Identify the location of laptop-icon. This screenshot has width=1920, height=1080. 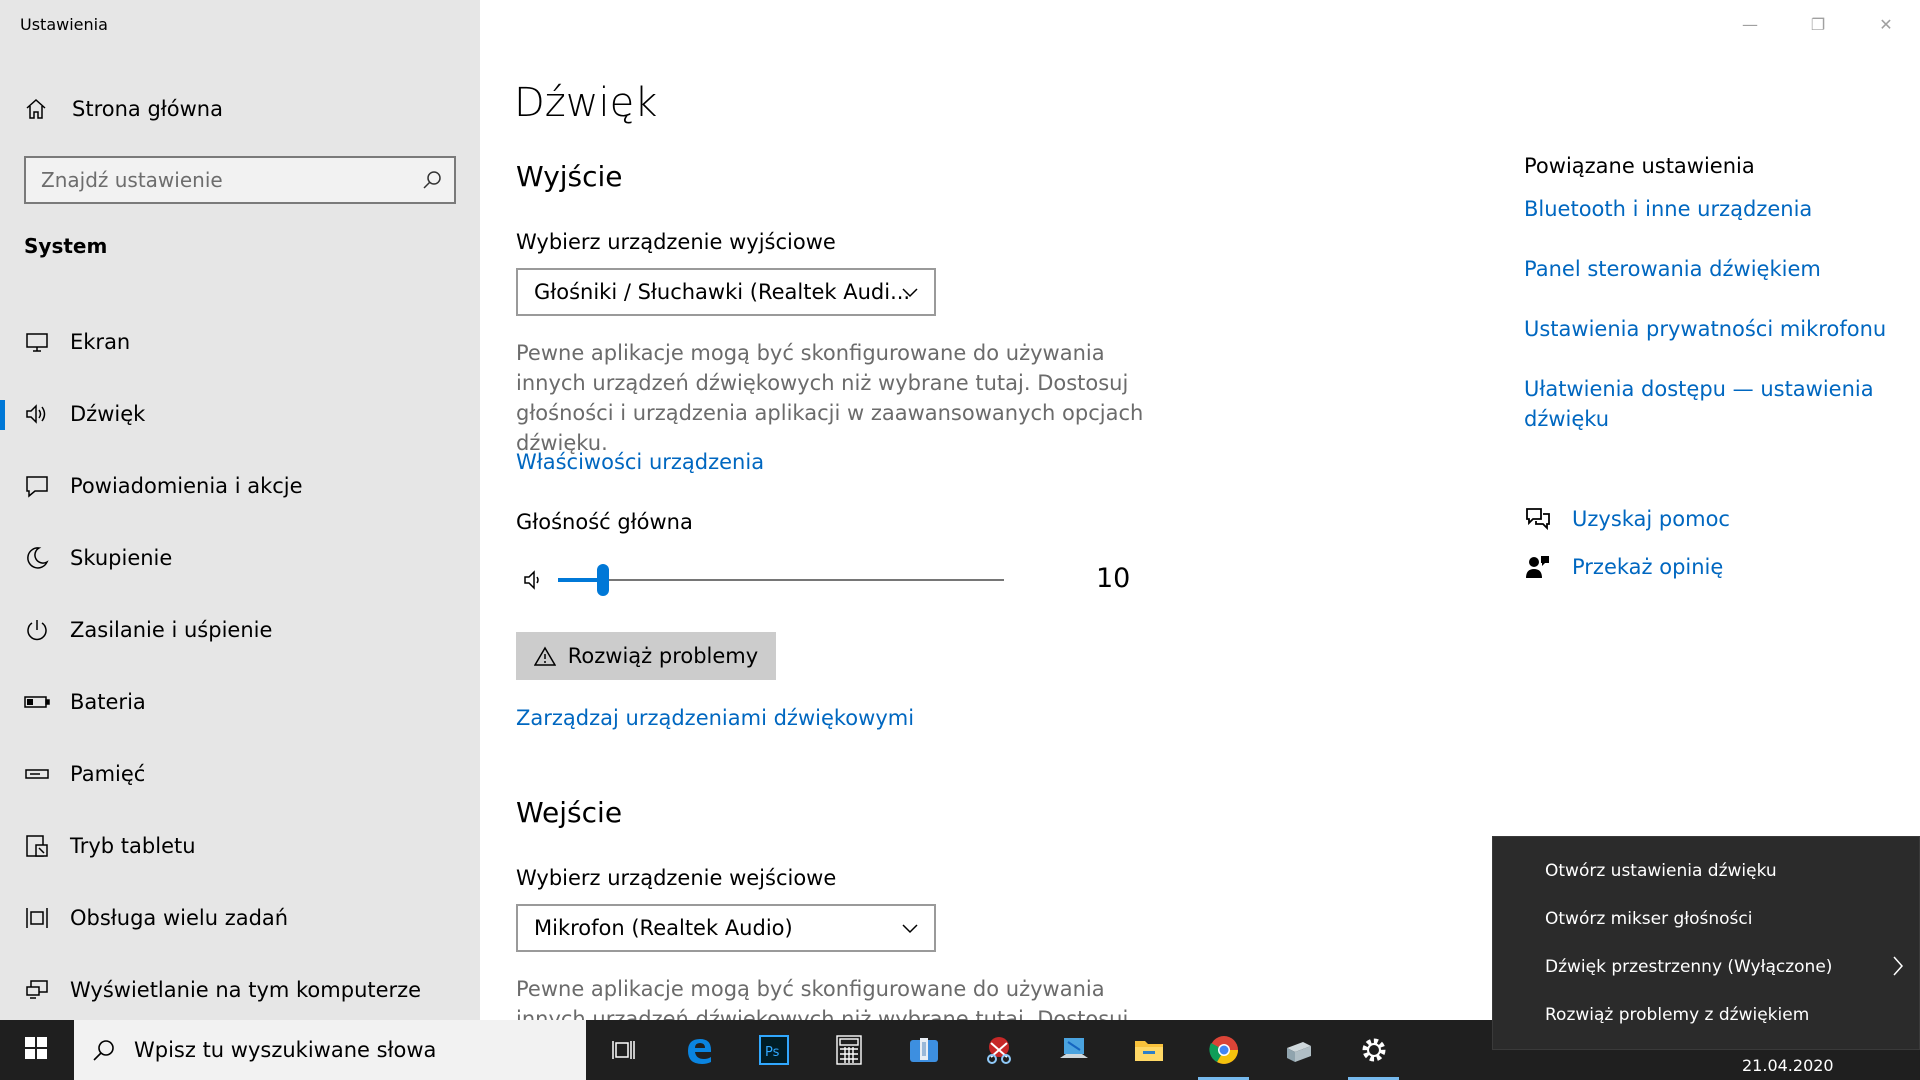
(1073, 1050).